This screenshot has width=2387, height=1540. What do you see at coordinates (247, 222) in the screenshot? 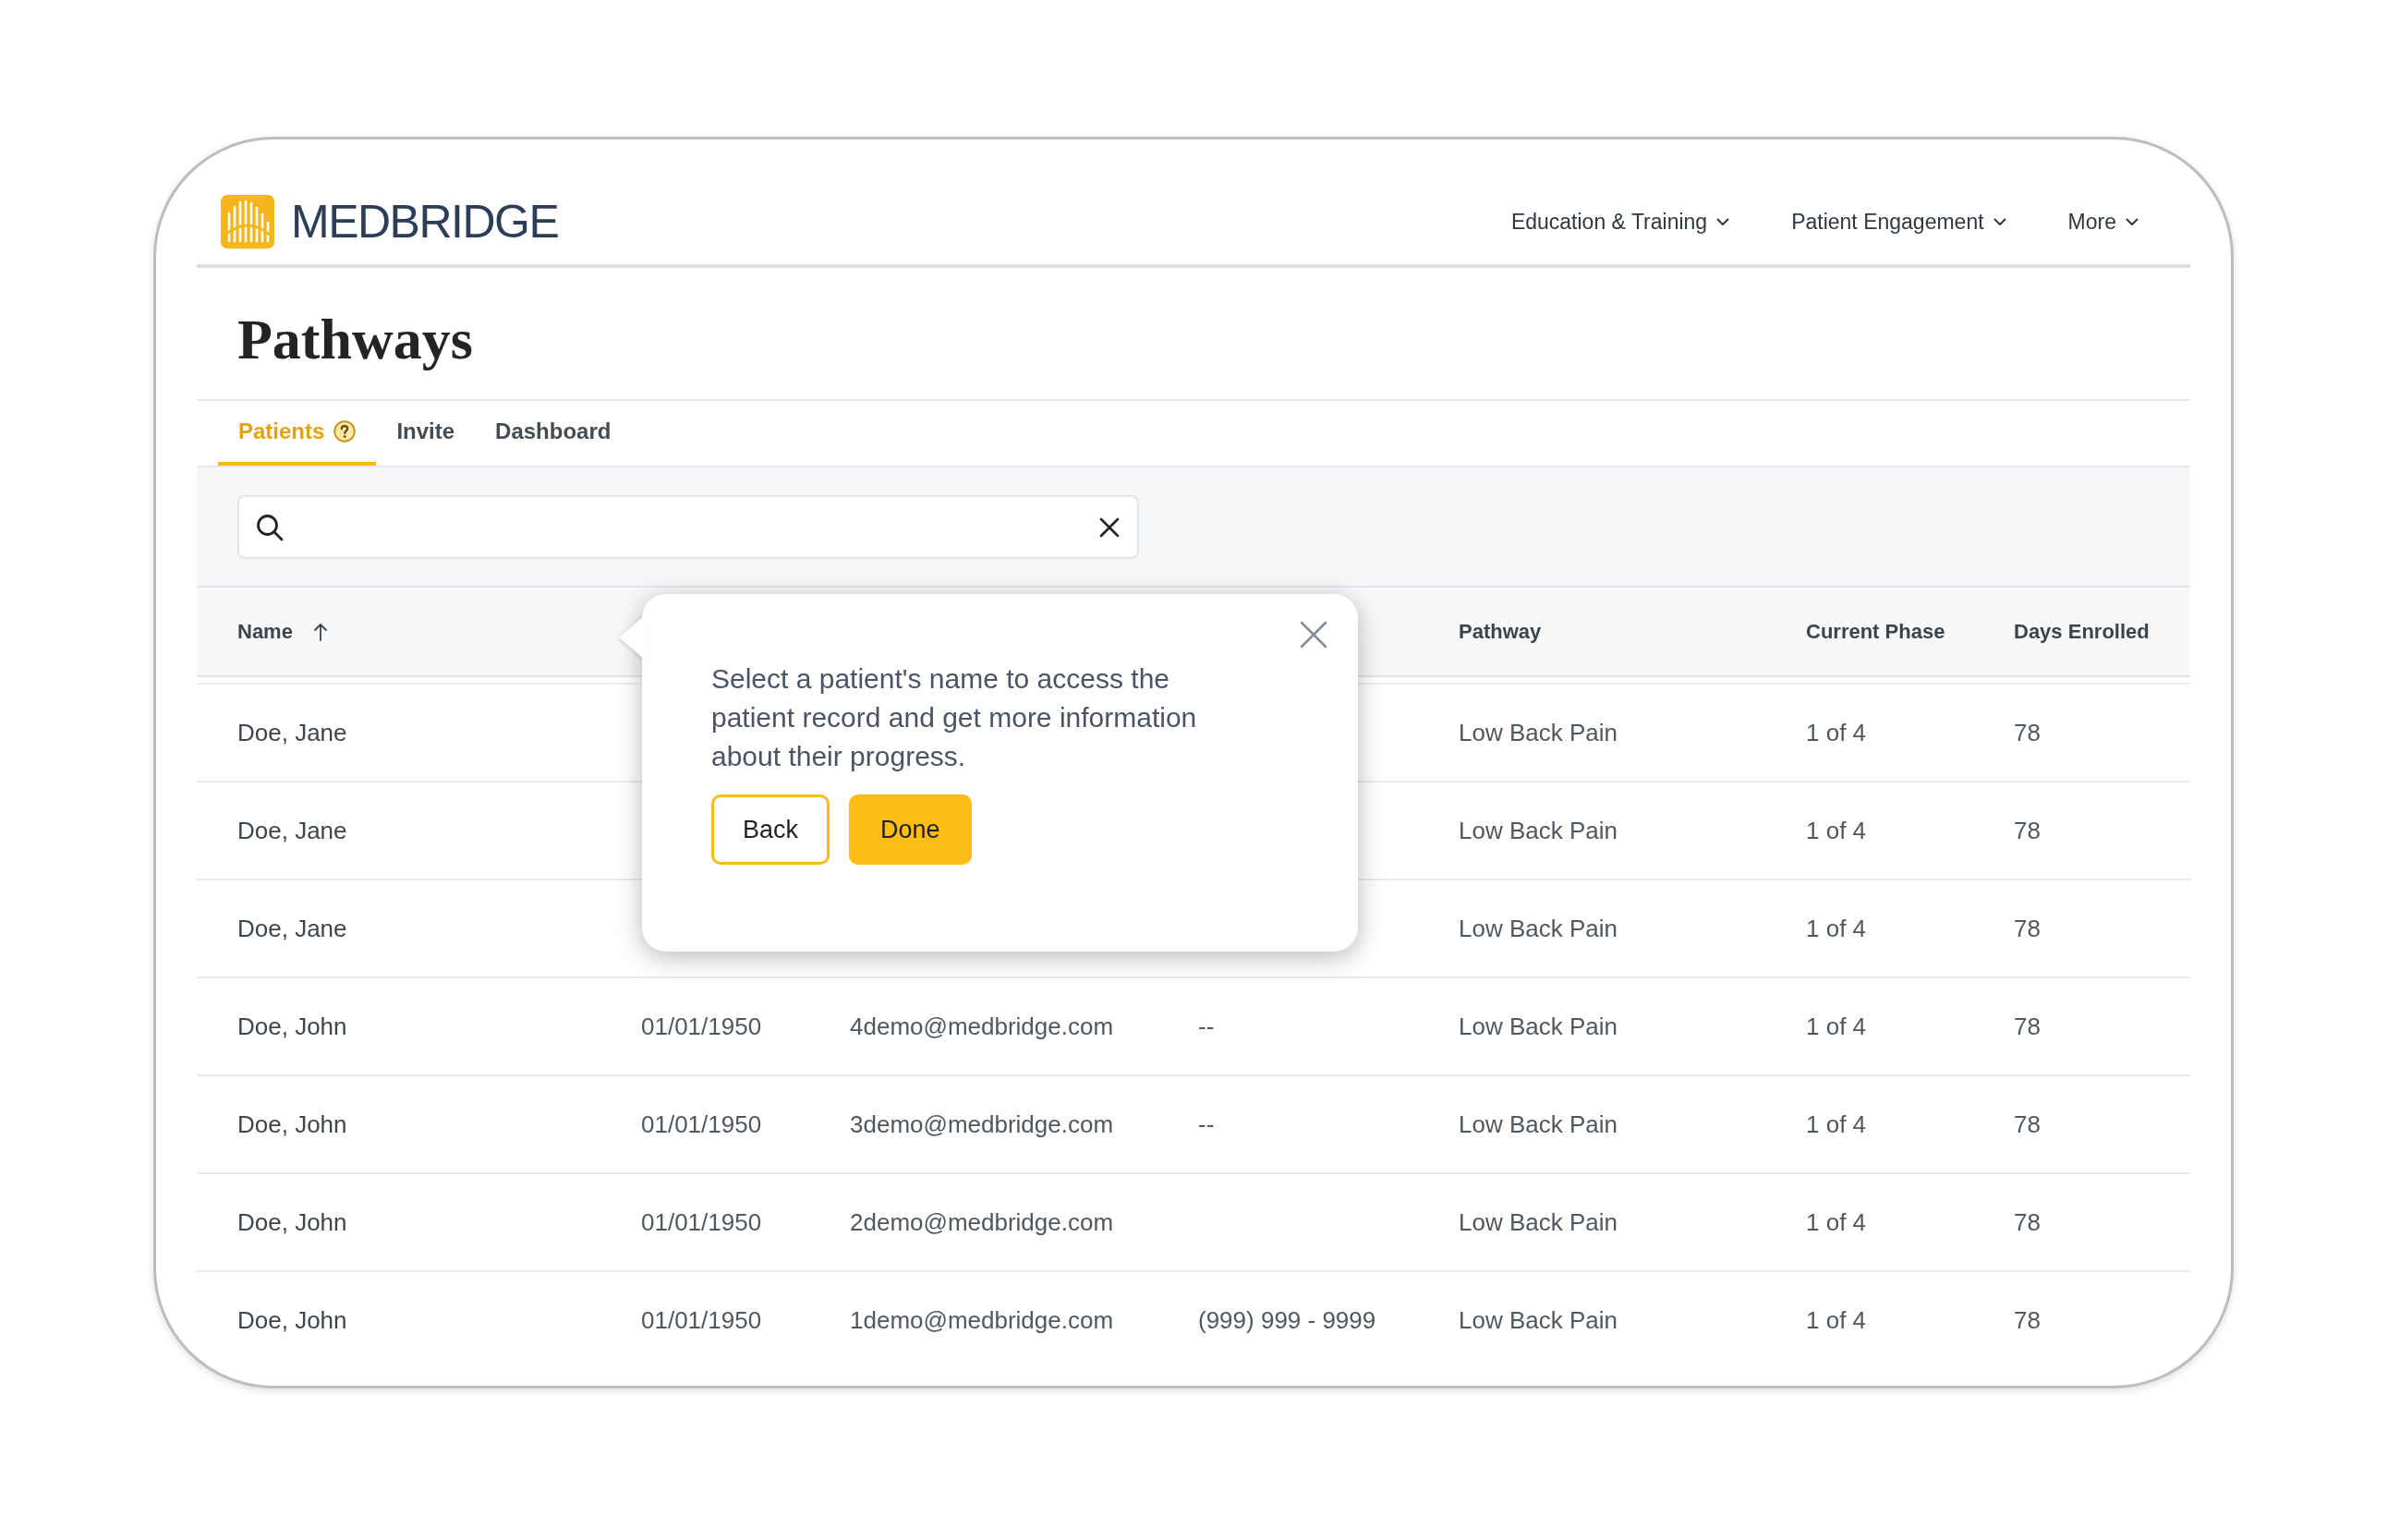
I see `logo-icon` at bounding box center [247, 222].